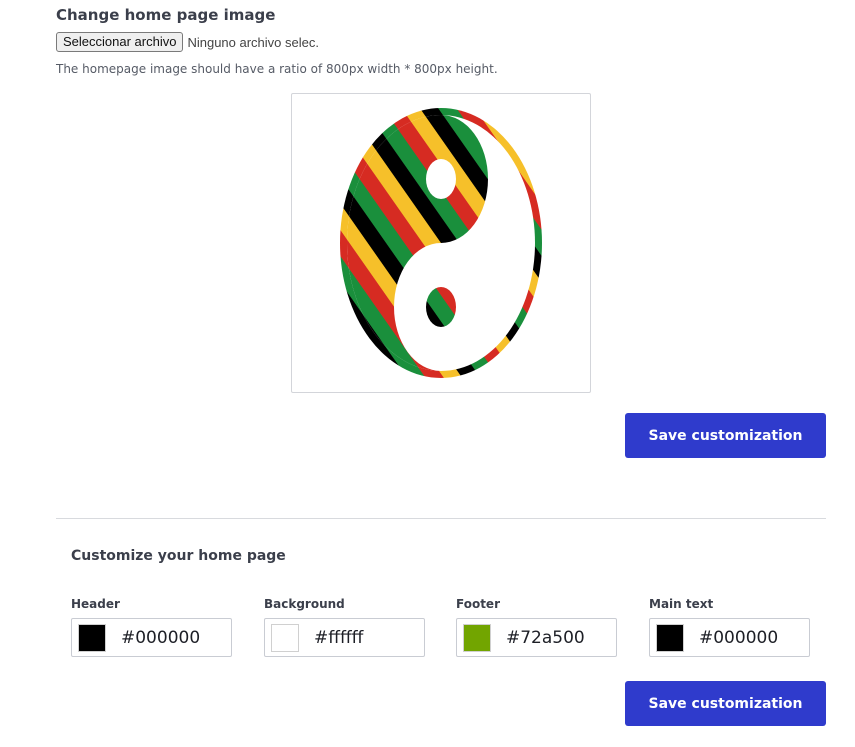 This screenshot has height=747, width=855. What do you see at coordinates (120, 42) in the screenshot?
I see `choose-file-button: Seleccionar archivo` at bounding box center [120, 42].